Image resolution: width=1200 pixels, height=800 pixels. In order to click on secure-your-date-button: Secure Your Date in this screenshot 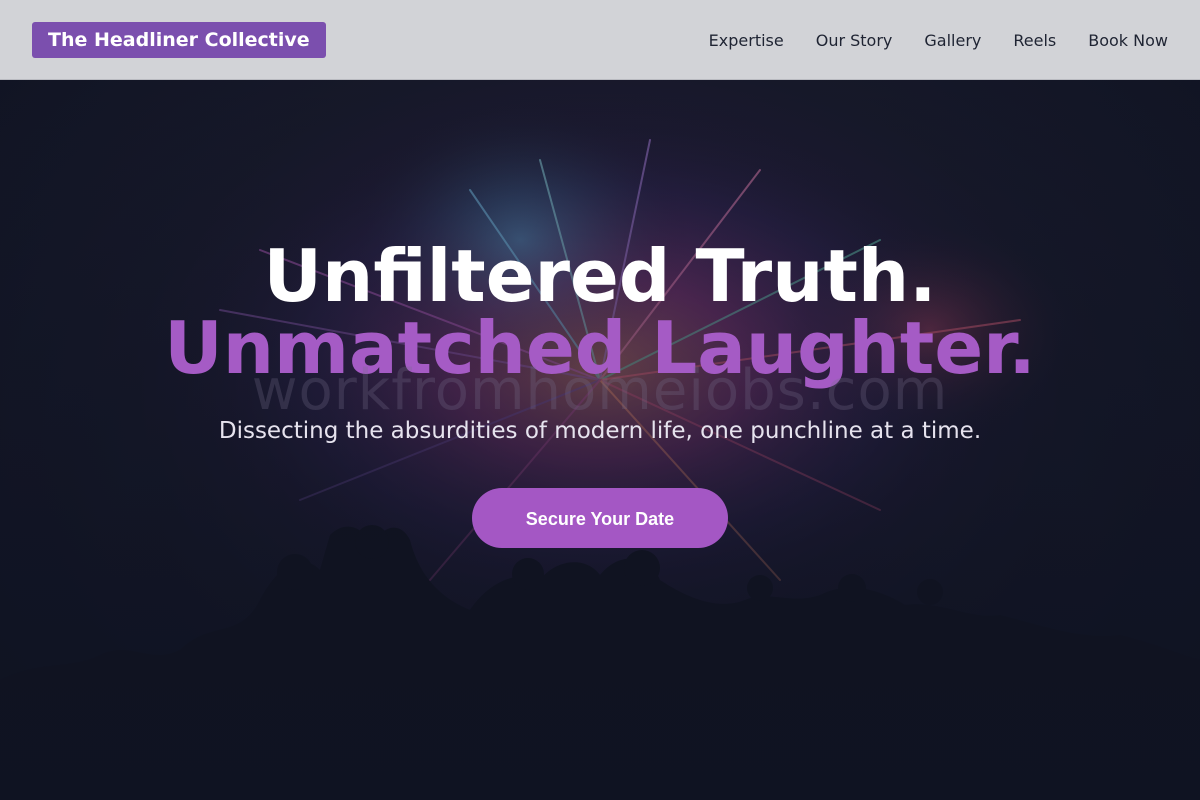, I will do `click(600, 518)`.